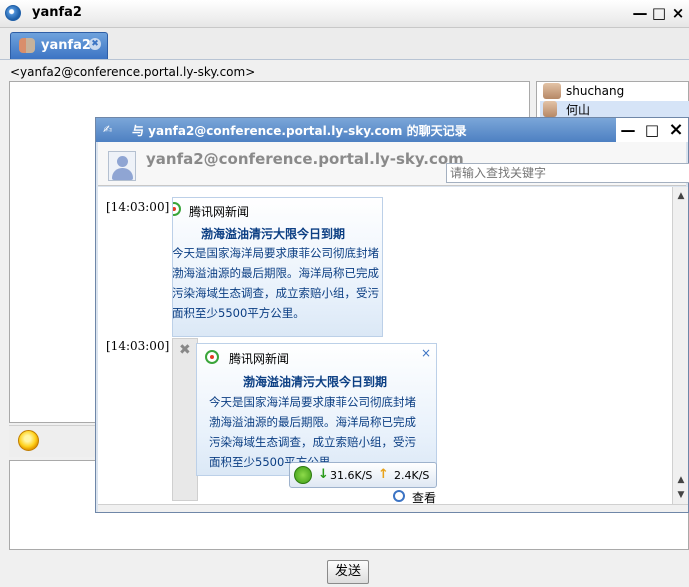  What do you see at coordinates (399, 496) in the screenshot?
I see `magnifier-icon` at bounding box center [399, 496].